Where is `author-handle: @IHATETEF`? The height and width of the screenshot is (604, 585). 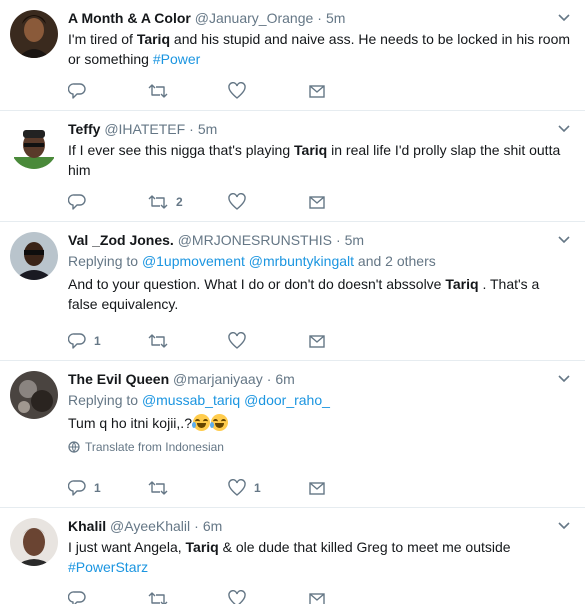 author-handle: @IHATETEF is located at coordinates (144, 129).